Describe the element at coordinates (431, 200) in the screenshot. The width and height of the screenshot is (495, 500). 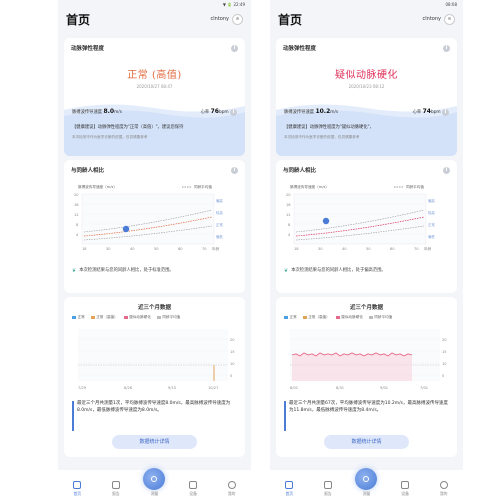
I see `zone-label: 偏高` at that location.